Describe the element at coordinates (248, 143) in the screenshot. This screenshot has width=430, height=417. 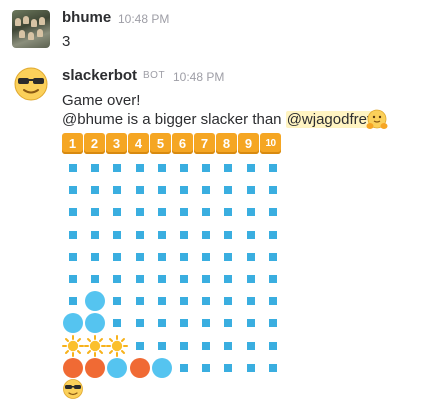
I see `column-key-9: 9` at that location.